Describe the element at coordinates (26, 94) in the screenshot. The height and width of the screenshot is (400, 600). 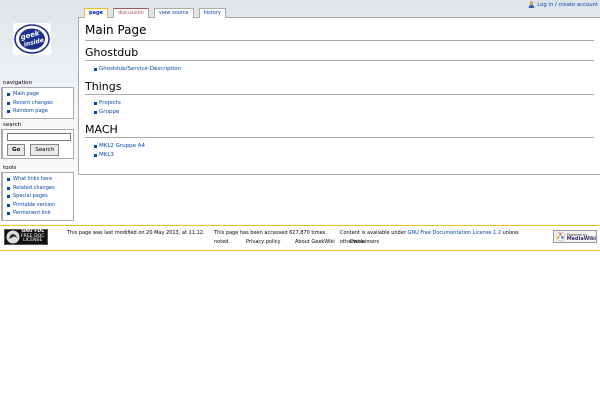
I see `sidebar-link: Main page` at that location.